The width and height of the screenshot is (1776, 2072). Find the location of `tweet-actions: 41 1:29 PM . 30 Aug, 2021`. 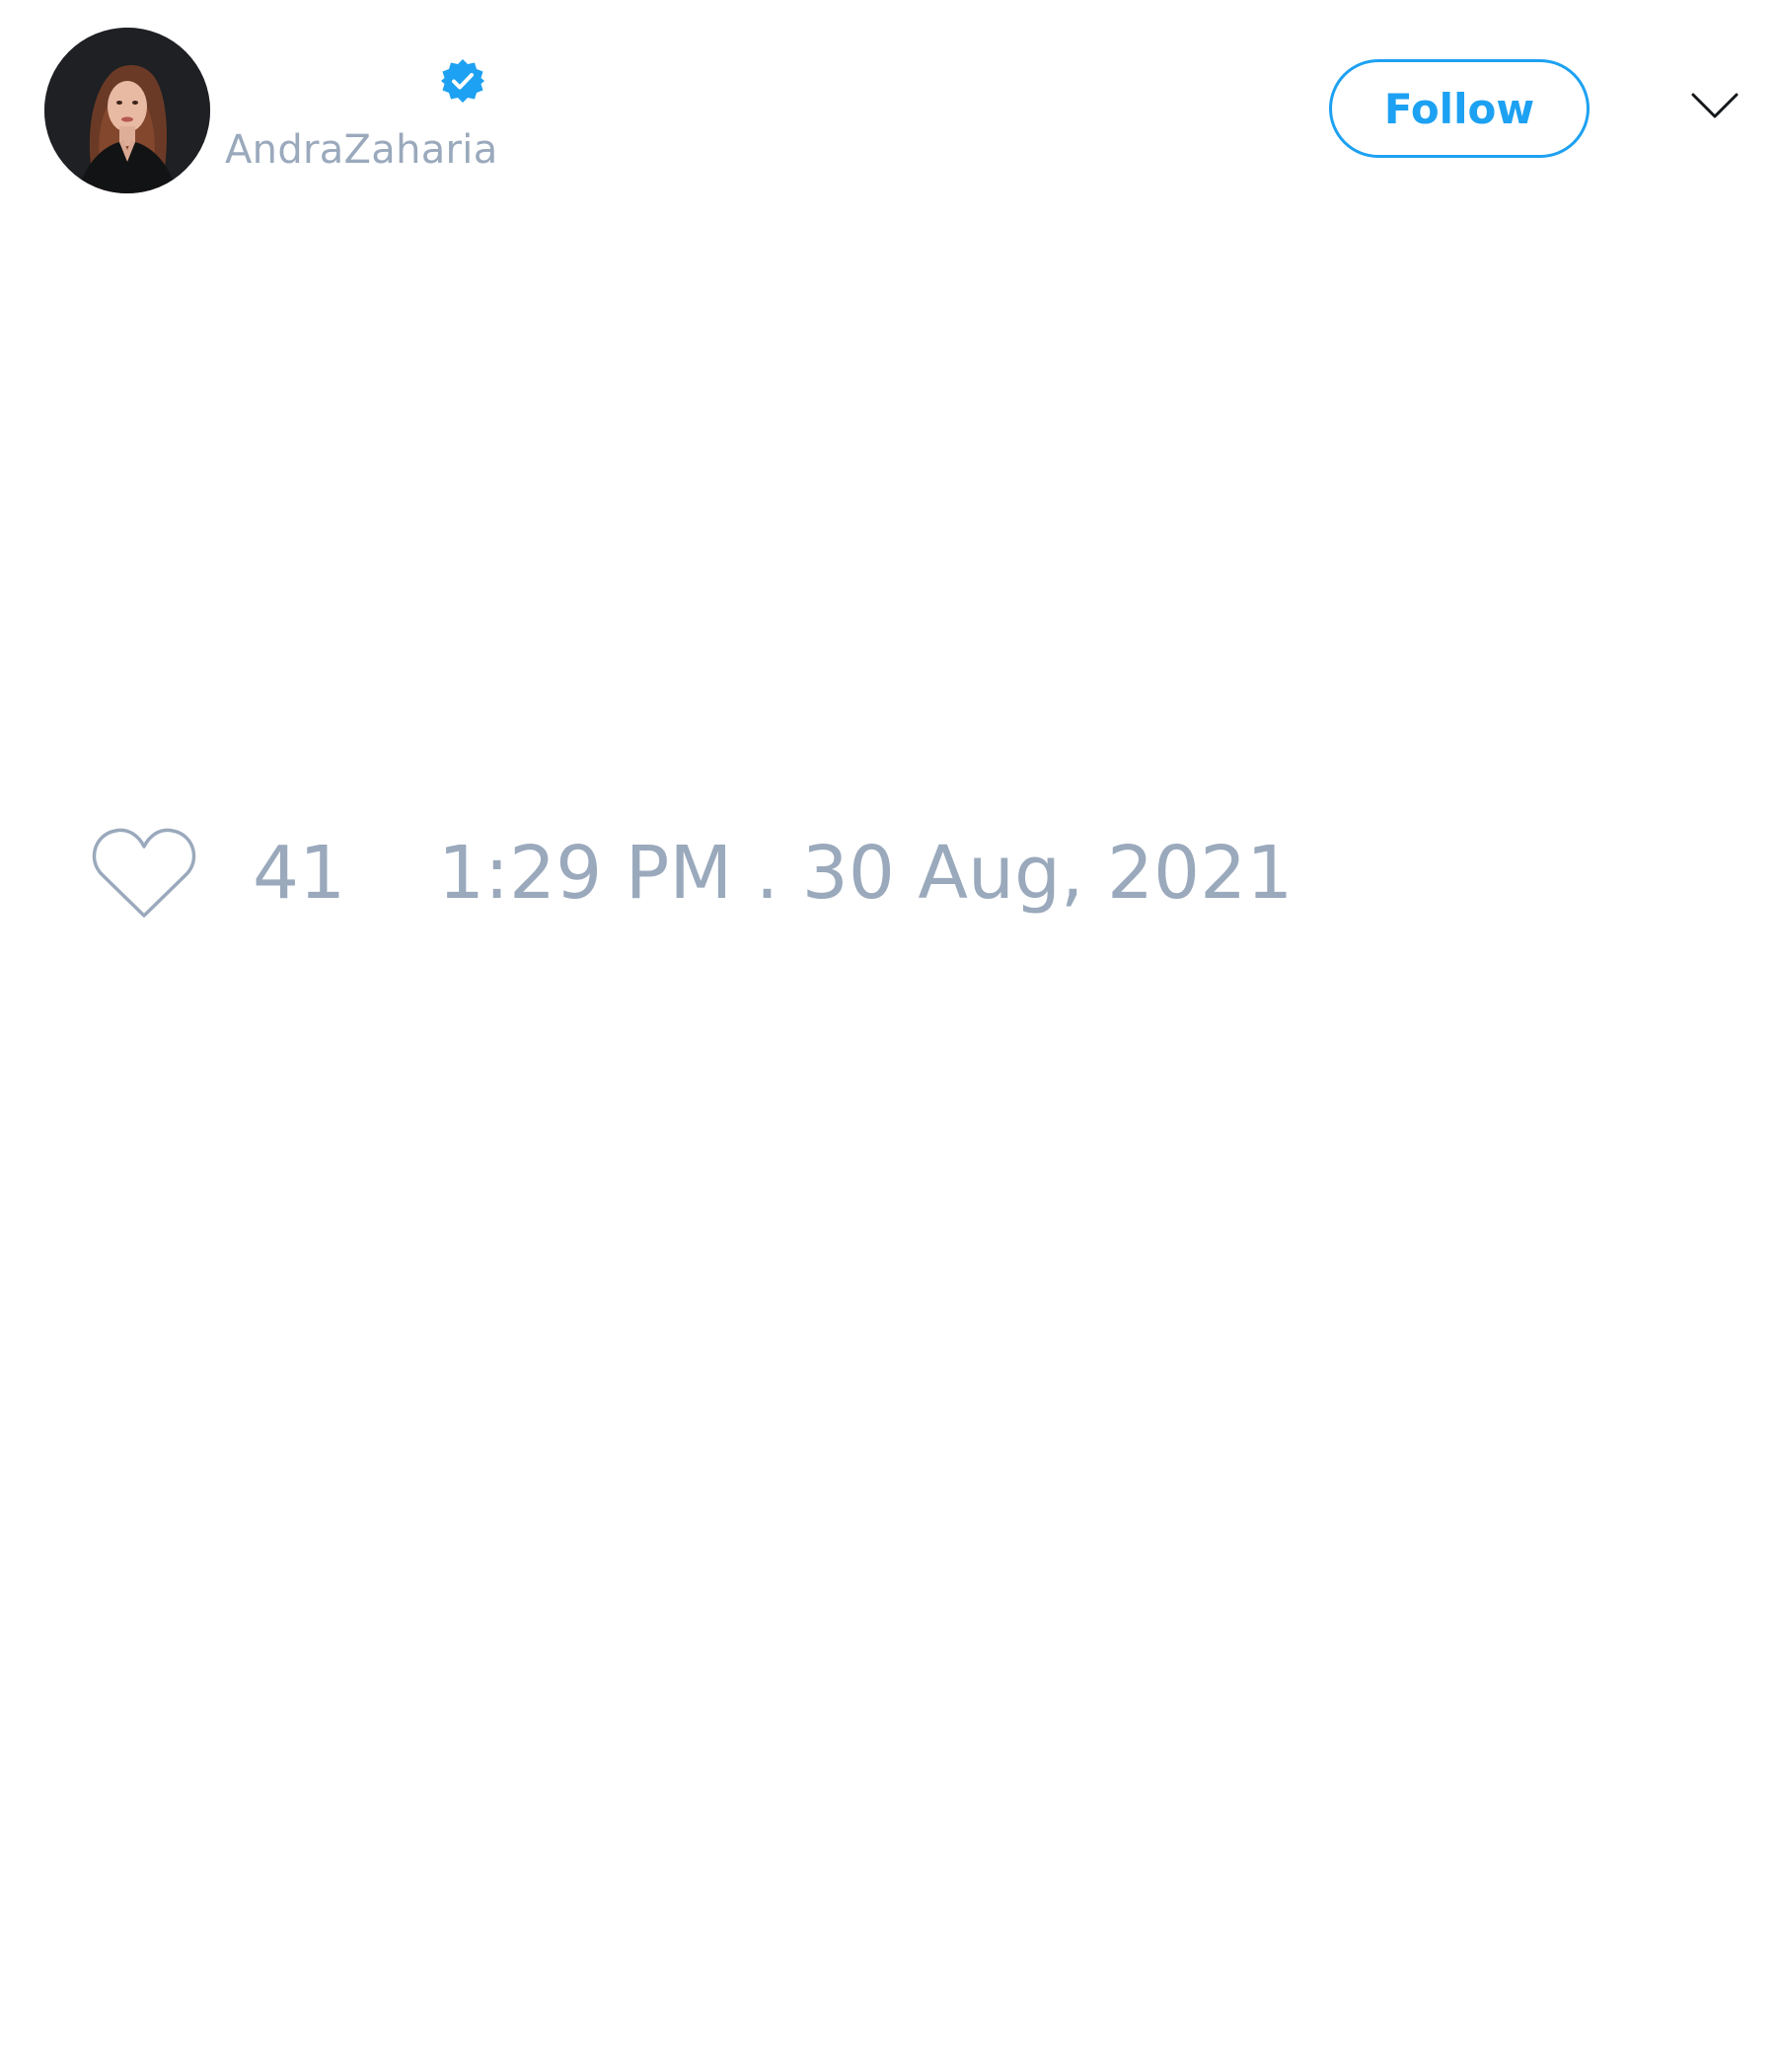

tweet-actions: 41 1:29 PM . 30 Aug, 2021 is located at coordinates (777, 873).